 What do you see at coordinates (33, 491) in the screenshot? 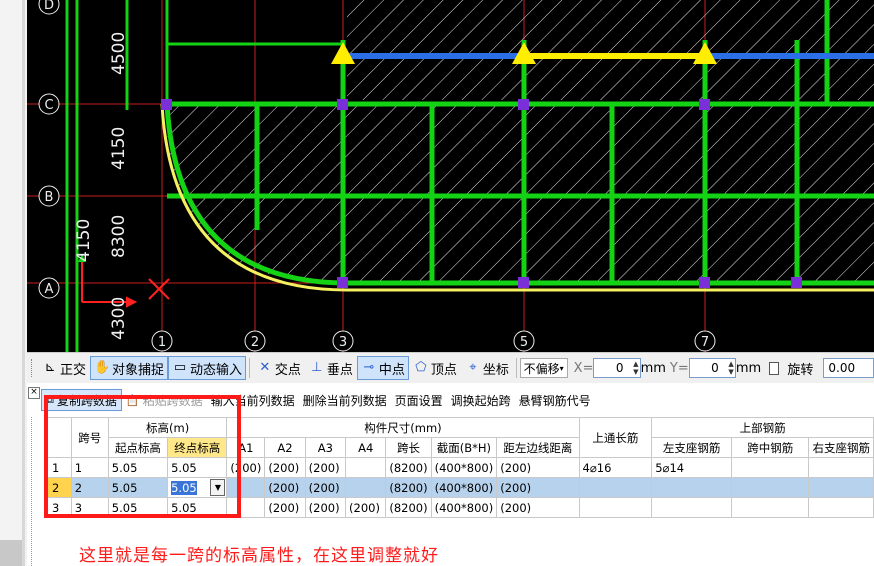
I see `panel-grip` at bounding box center [33, 491].